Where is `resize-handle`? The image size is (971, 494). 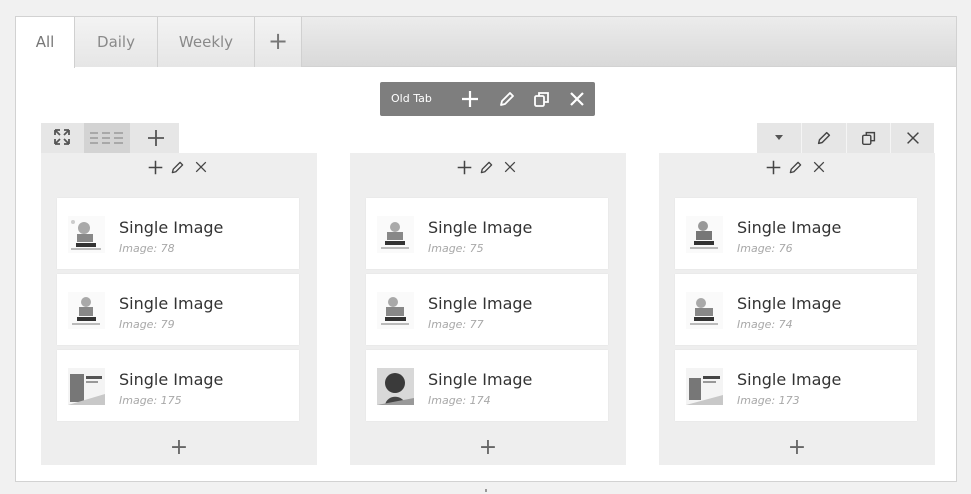 resize-handle is located at coordinates (486, 490).